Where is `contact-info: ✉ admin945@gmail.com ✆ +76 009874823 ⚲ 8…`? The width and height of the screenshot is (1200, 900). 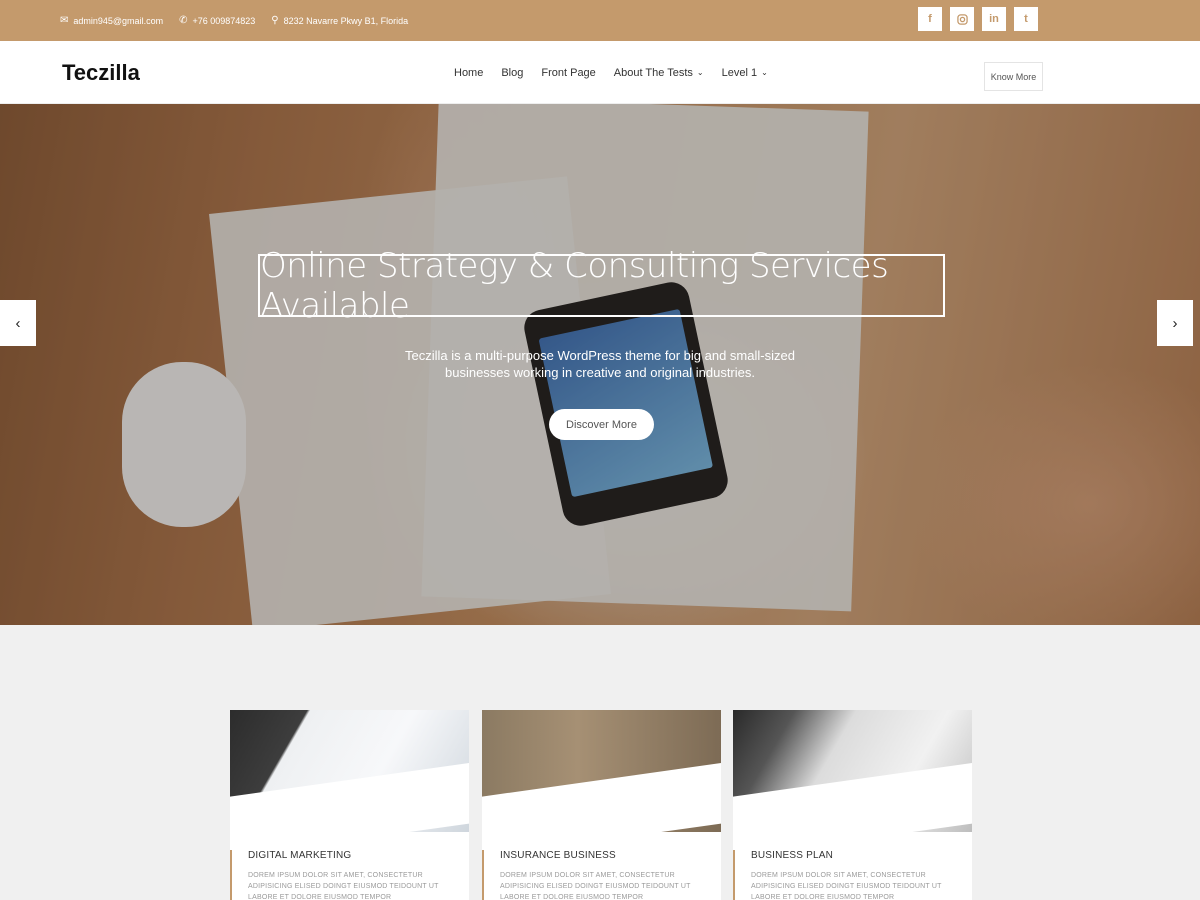
contact-info: ✉ admin945@gmail.com ✆ +76 009874823 ⚲ 8… is located at coordinates (234, 20).